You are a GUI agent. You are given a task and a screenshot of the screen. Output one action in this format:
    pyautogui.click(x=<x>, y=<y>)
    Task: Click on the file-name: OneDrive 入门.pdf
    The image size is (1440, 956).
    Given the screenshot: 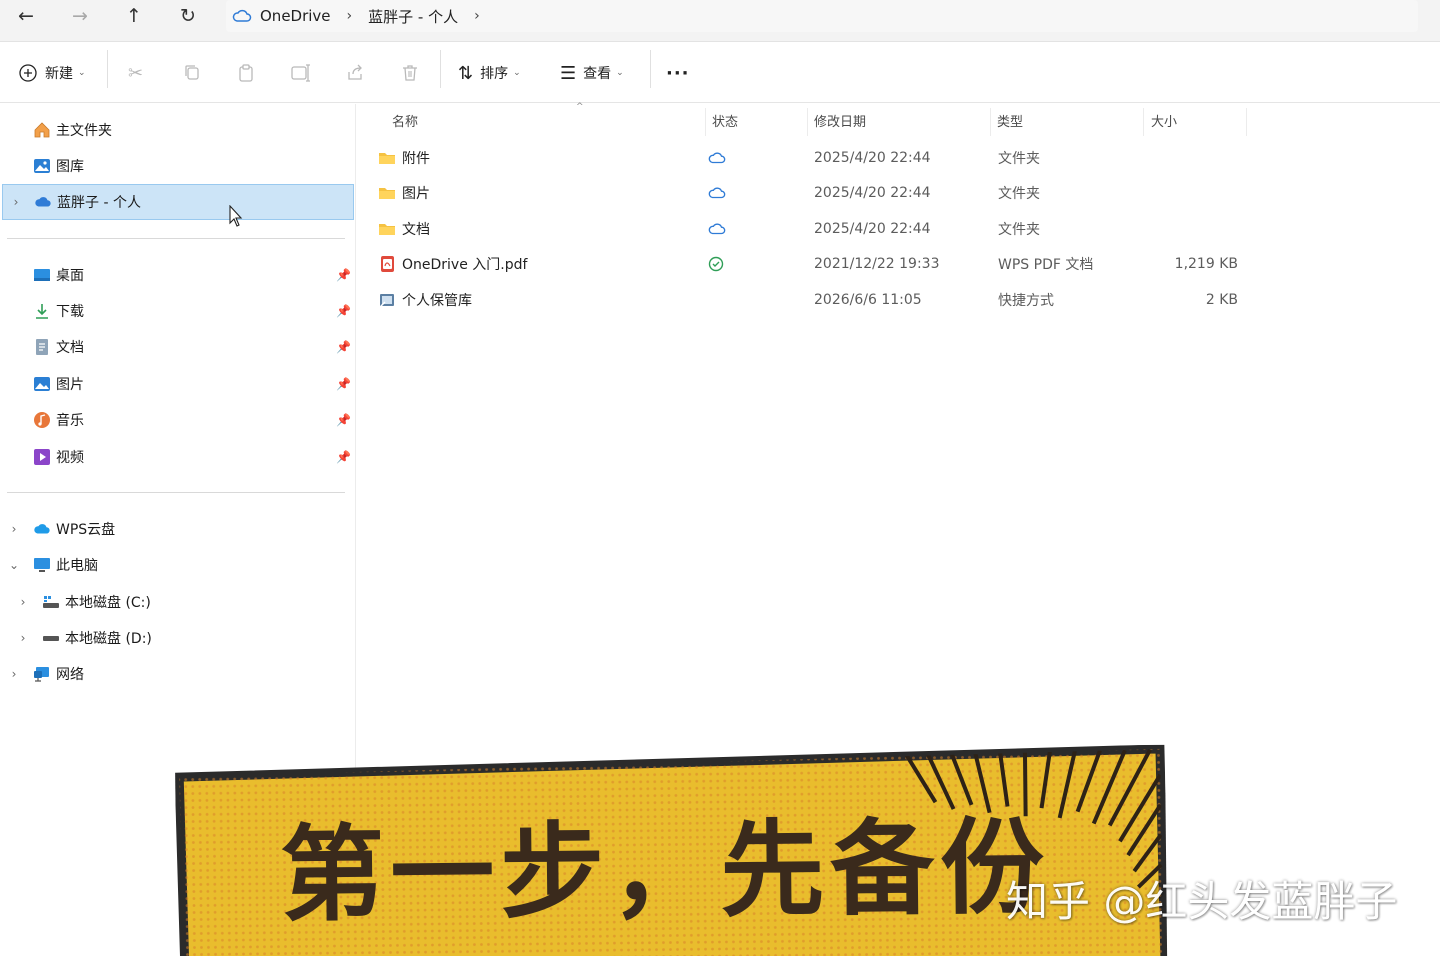 What is the action you would take?
    pyautogui.click(x=465, y=264)
    